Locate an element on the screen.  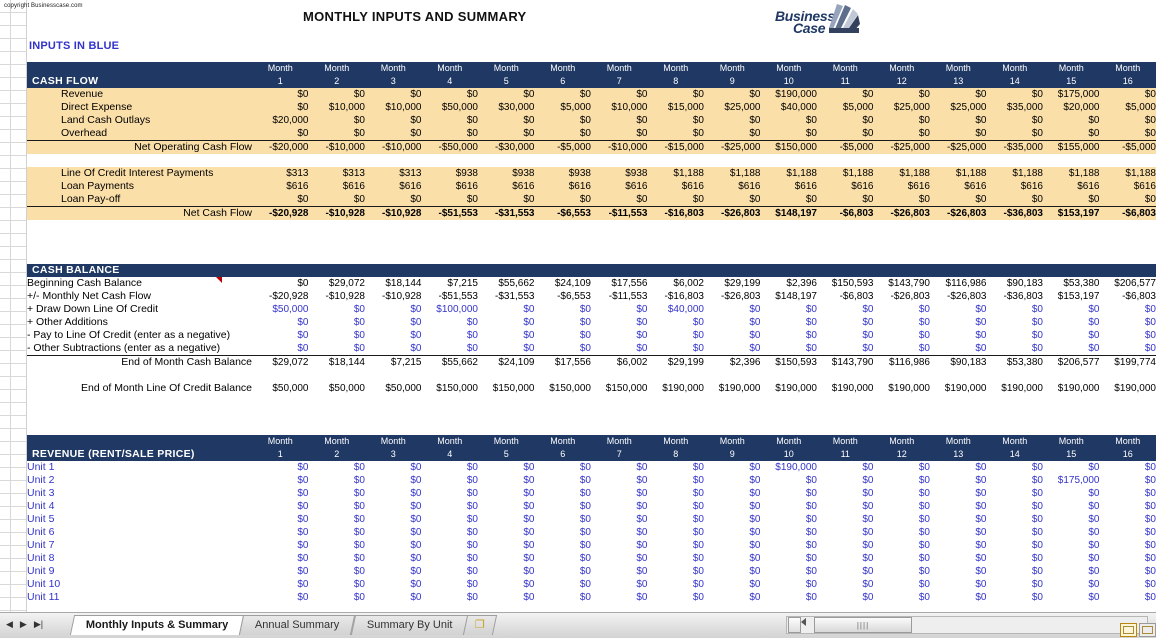
cell-m16: -$6,803 is located at coordinates (1128, 214).